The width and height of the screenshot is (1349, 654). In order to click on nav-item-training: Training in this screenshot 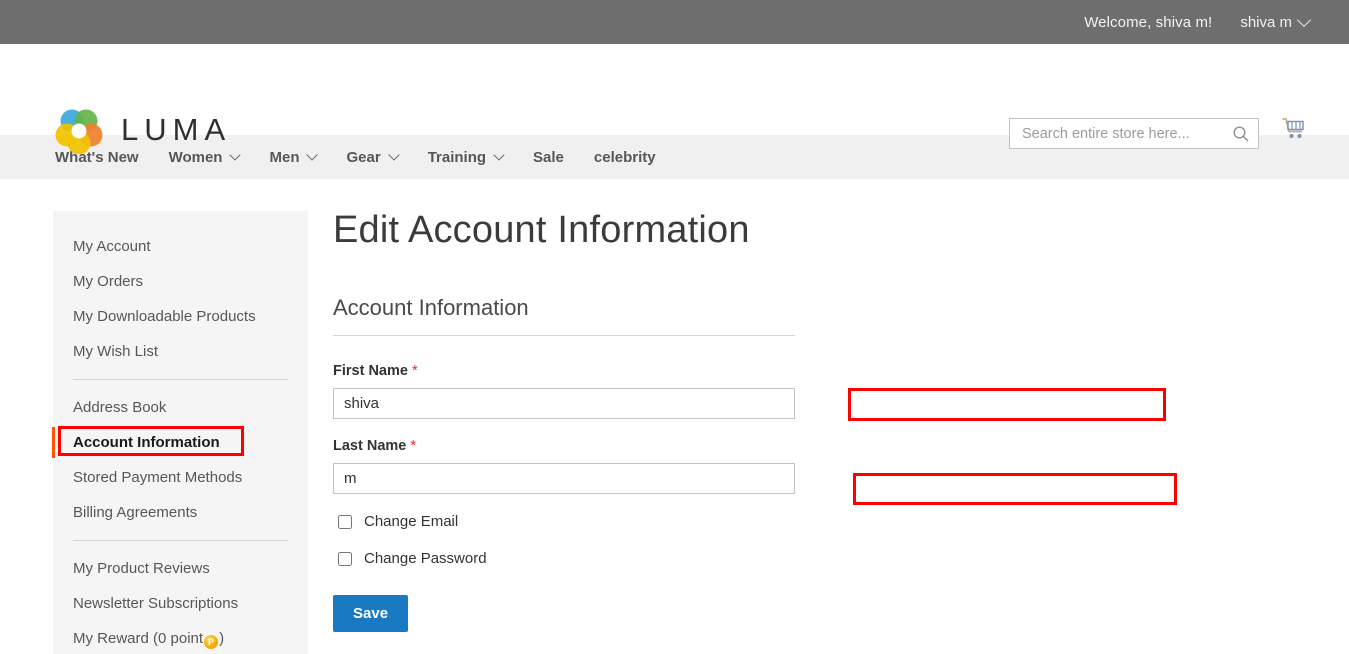, I will do `click(466, 157)`.